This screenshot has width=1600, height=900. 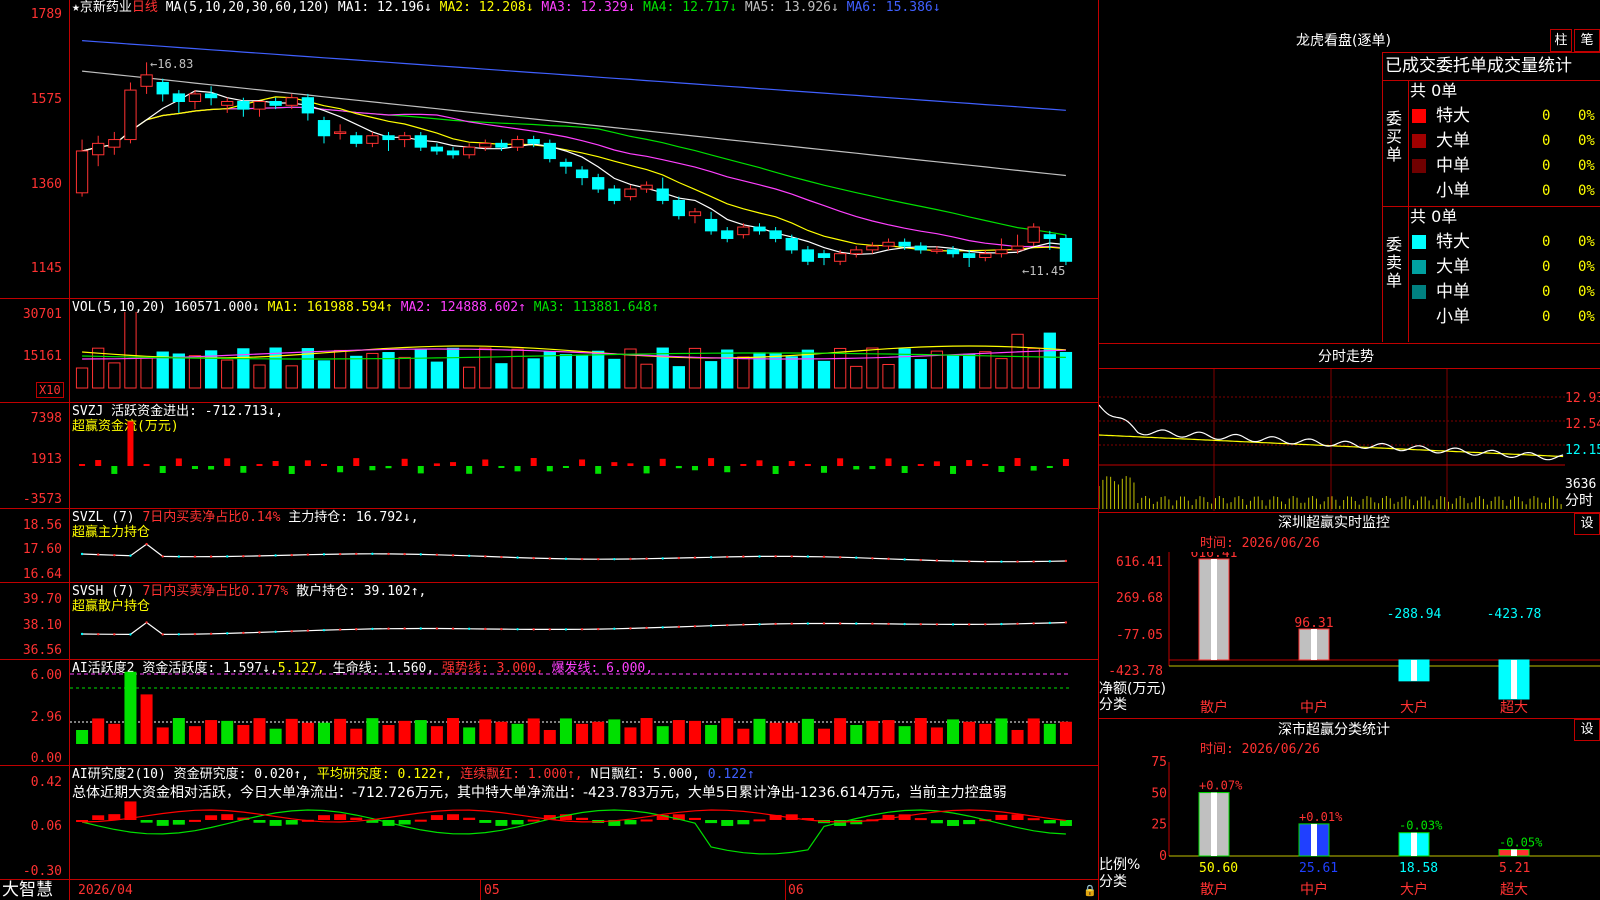 I want to click on volume-chart, so click(x=584, y=355).